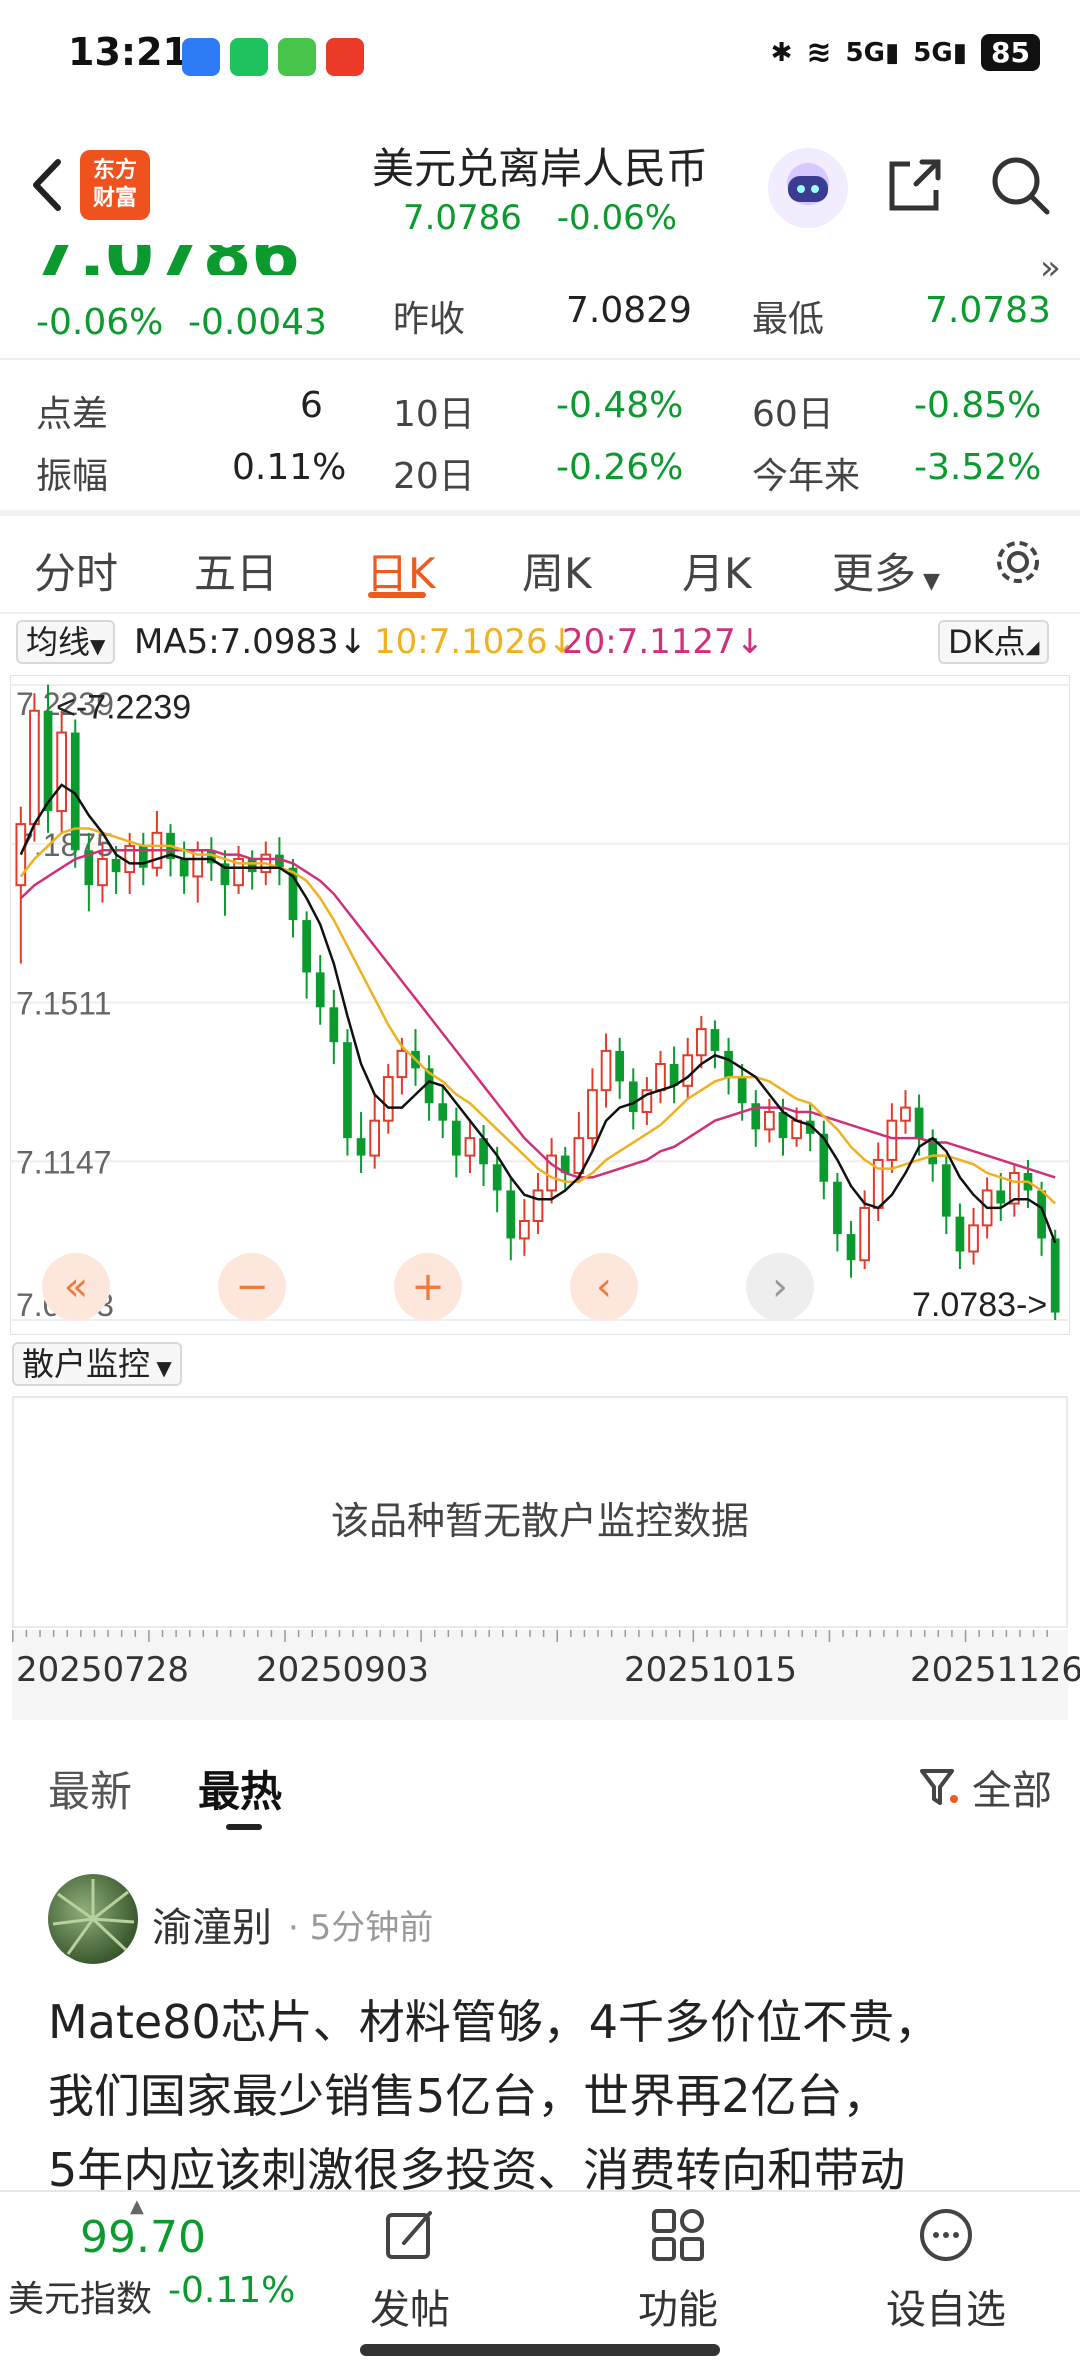 This screenshot has height=2376, width=1080. Describe the element at coordinates (397, 595) in the screenshot. I see `active-tab-indicator` at that location.